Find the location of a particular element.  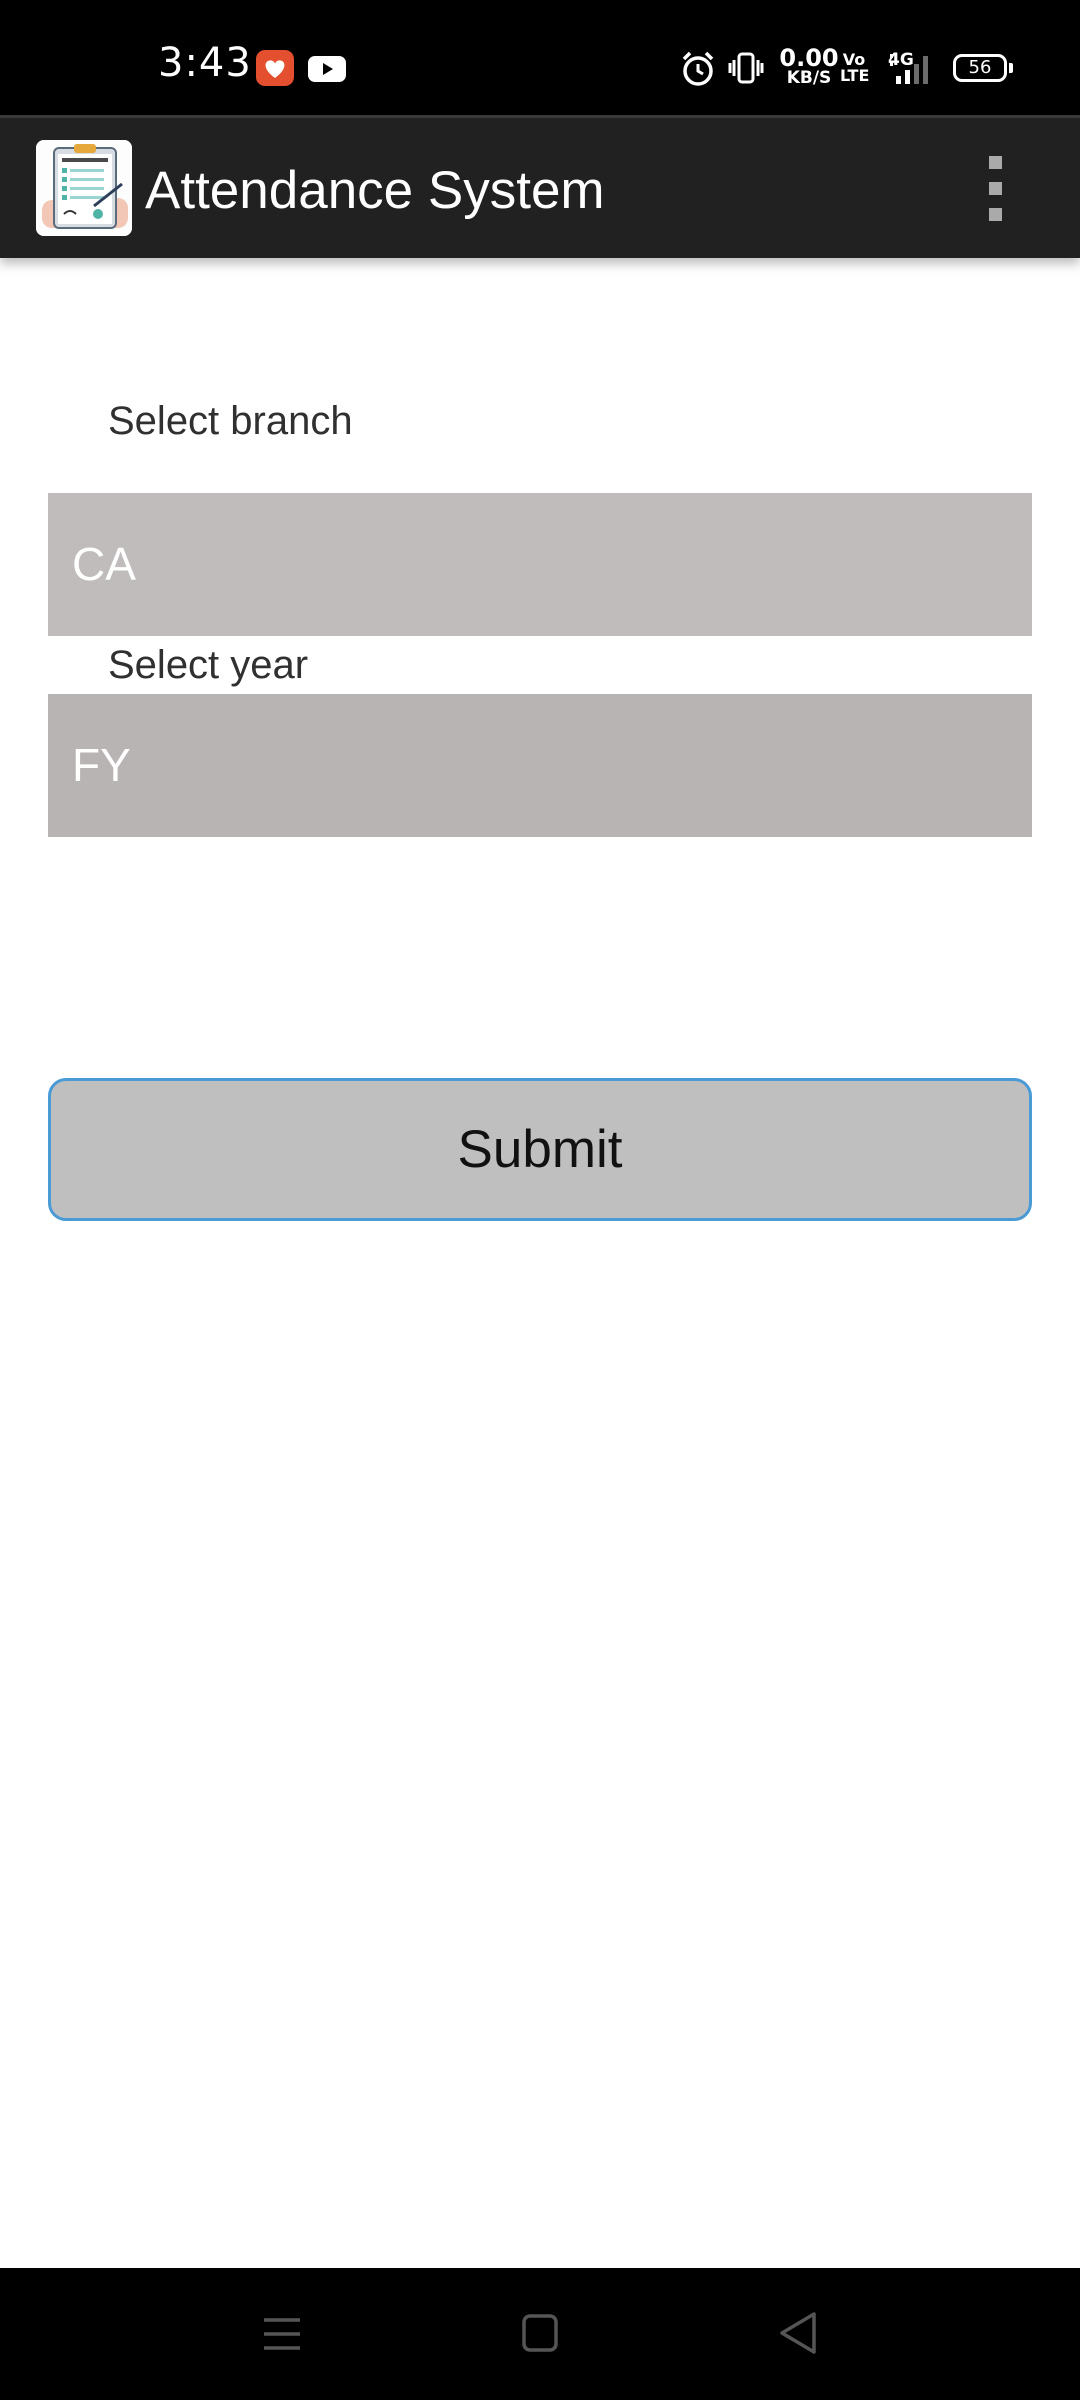

network-speed: 0.00 KB/S is located at coordinates (809, 66).